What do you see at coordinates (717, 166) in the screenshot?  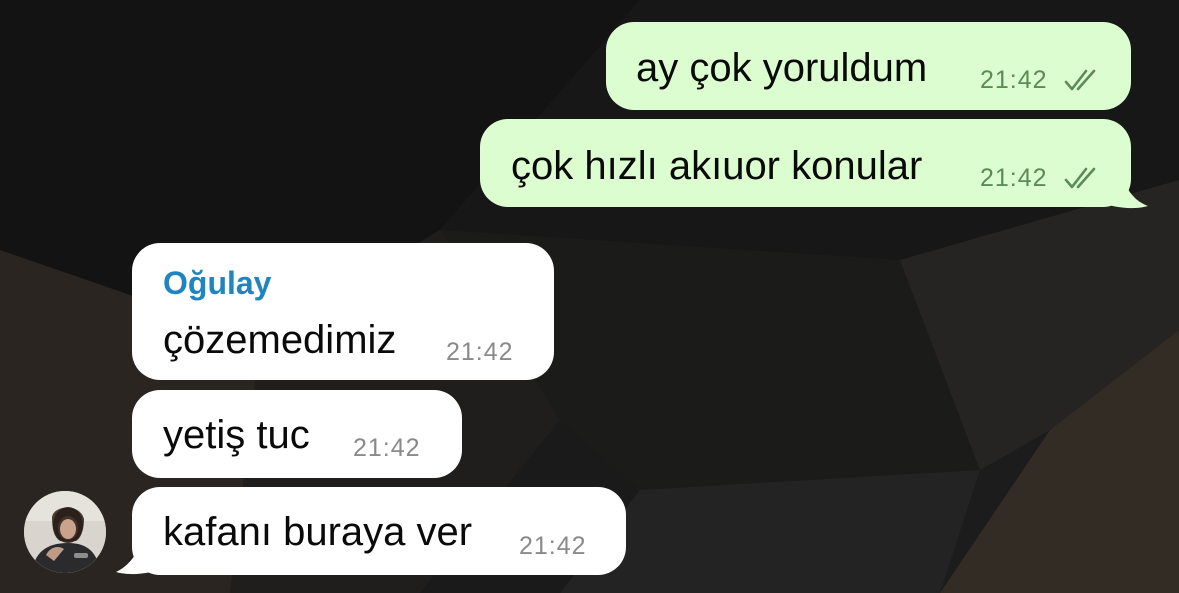 I see `message-text: çok hızlı akıuor konular` at bounding box center [717, 166].